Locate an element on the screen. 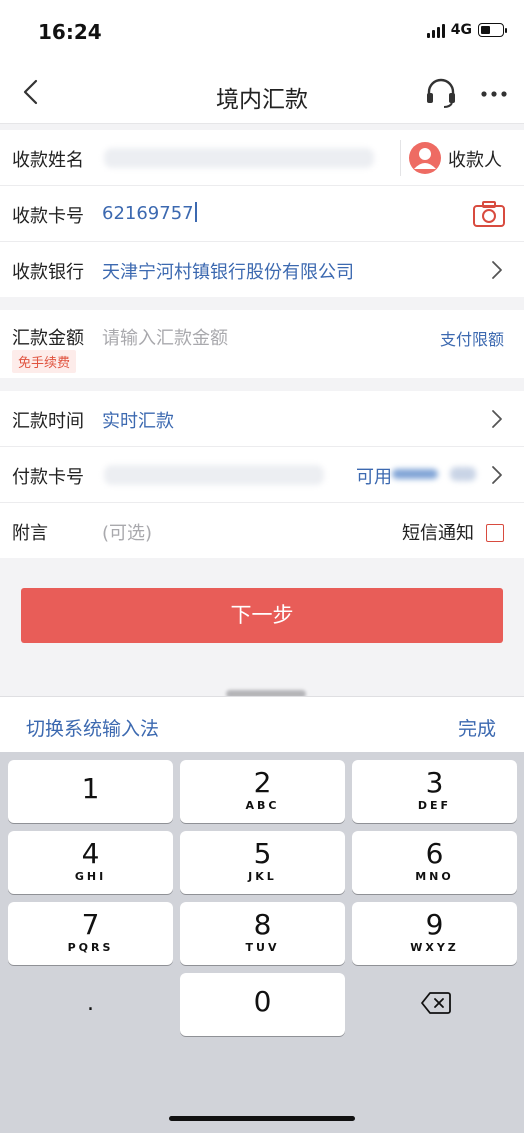 The width and height of the screenshot is (524, 1133). key-digit: 0 is located at coordinates (262, 1001).